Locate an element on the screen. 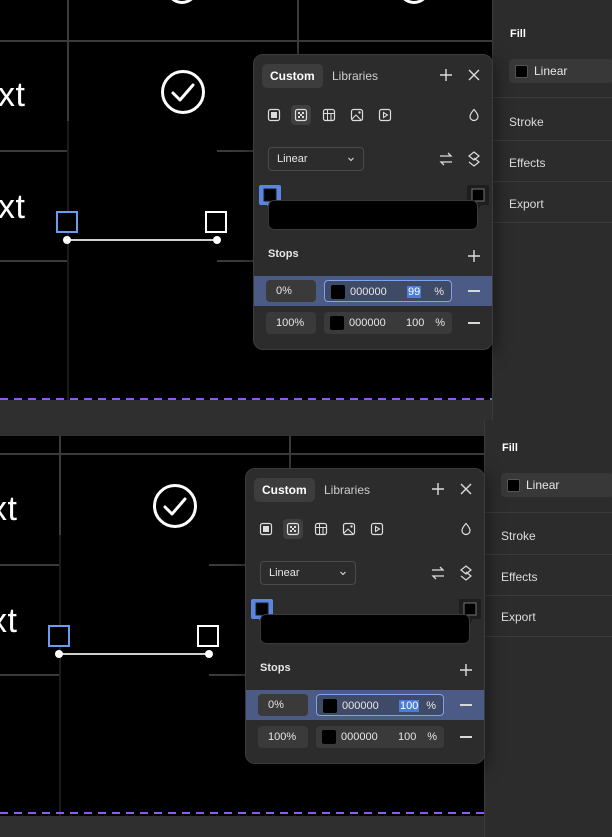 The height and width of the screenshot is (837, 612). percent-sign: % is located at coordinates (440, 323).